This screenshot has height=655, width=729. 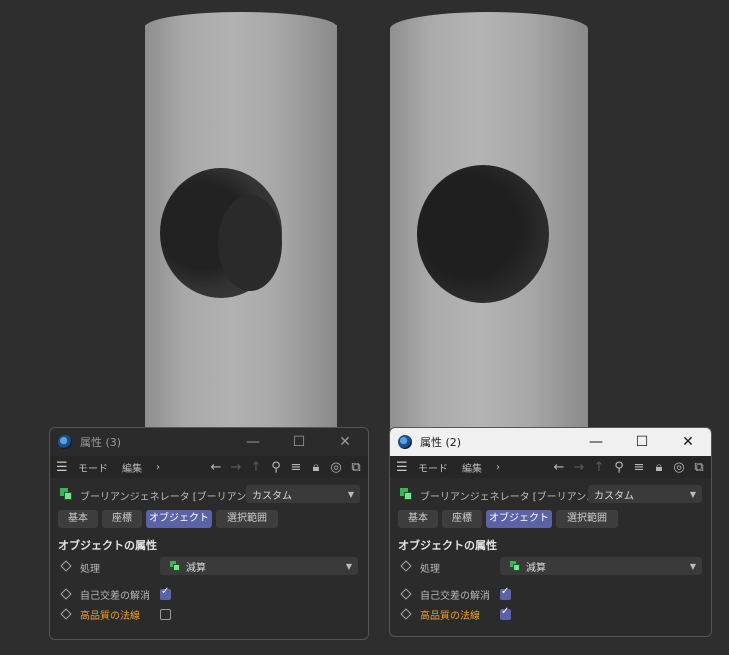 I want to click on title-bar: 属性 (2) — ☐ ✕, so click(x=550, y=442).